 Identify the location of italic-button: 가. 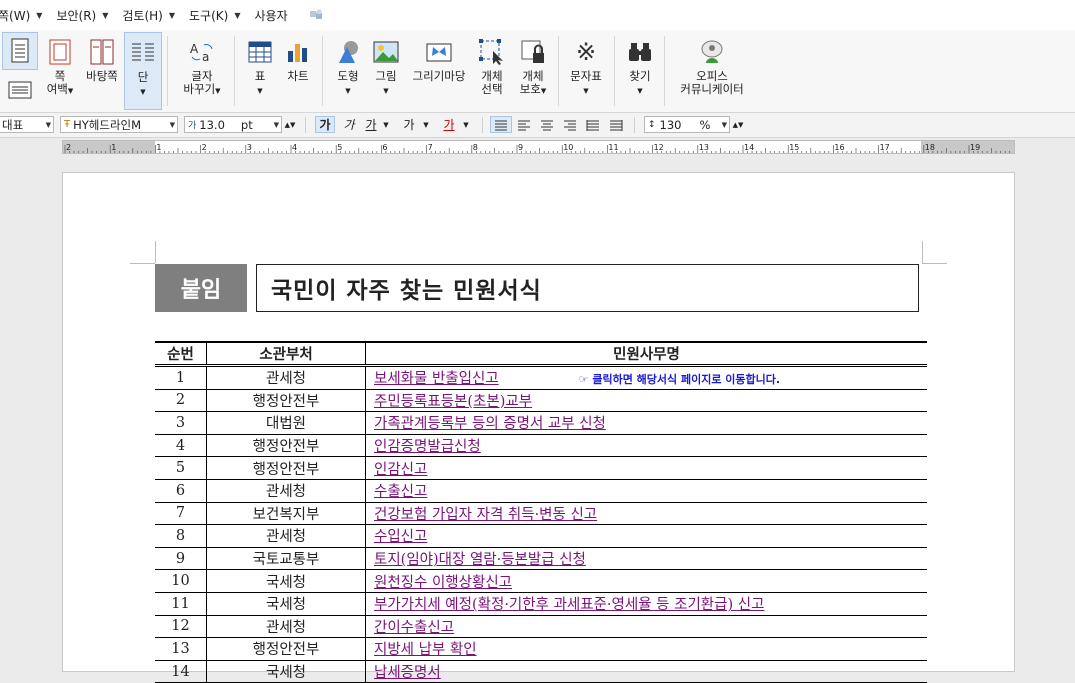
(349, 124).